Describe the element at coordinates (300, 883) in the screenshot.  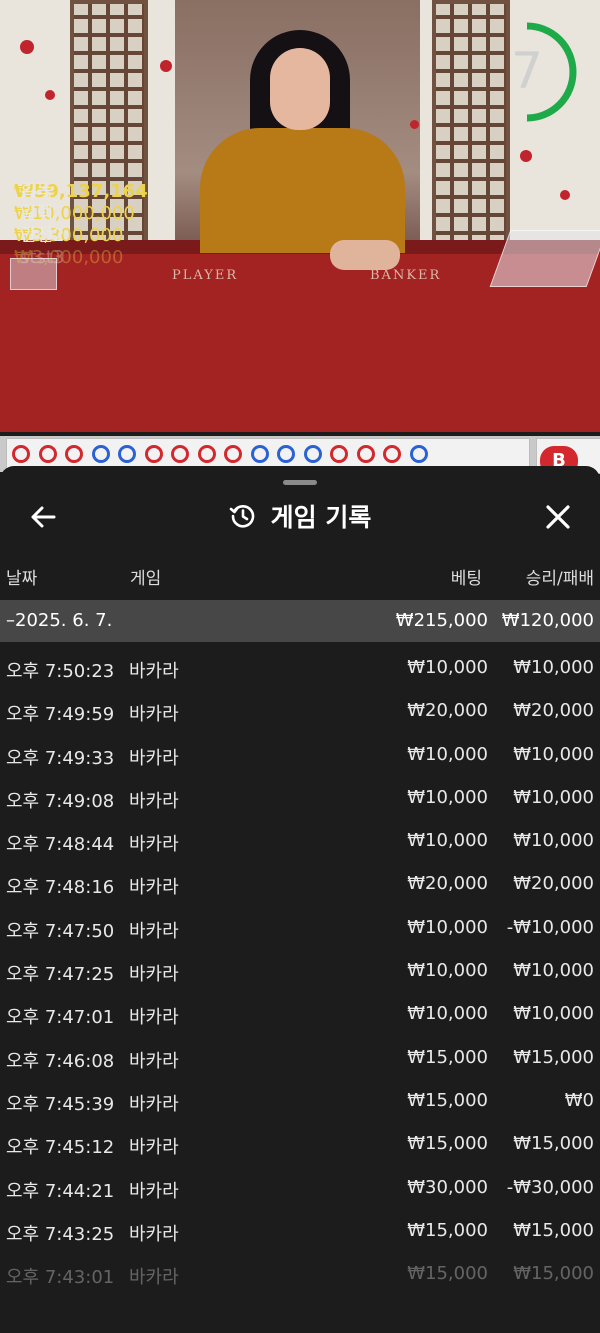
I see `table-row: 오후 7:48:16 바카라 ₩20,000 ₩20,000` at that location.